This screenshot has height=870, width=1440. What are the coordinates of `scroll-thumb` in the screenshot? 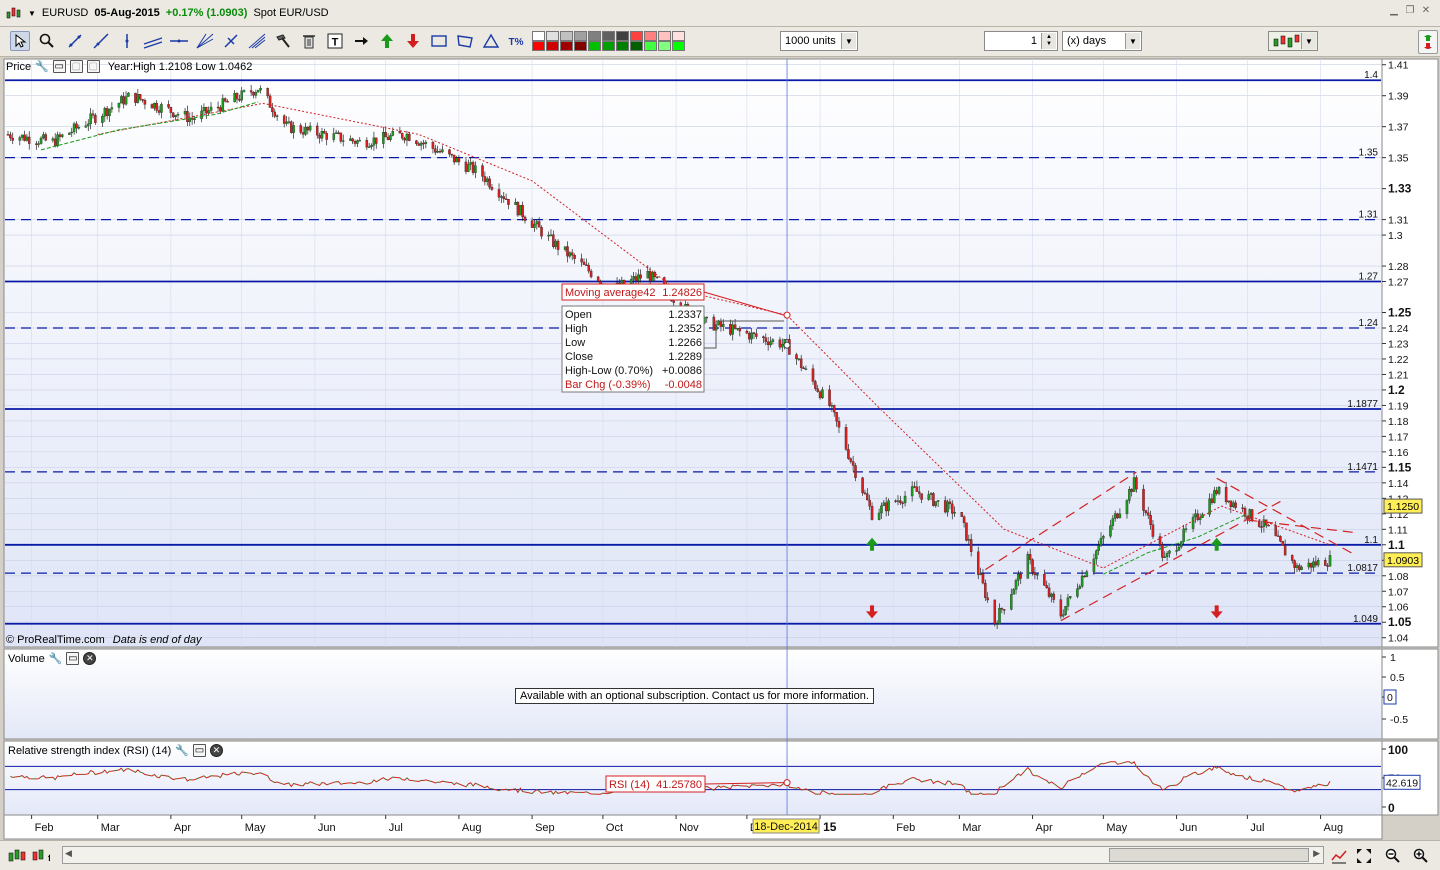 It's located at (1209, 855).